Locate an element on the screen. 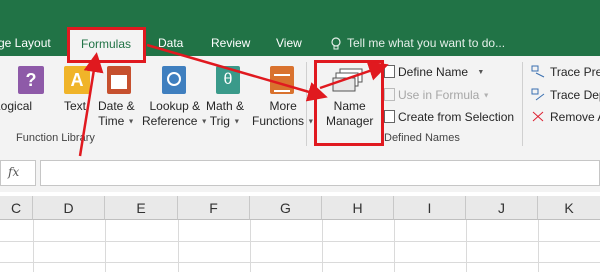  arrow-to-formulas-tab is located at coordinates (91, 104).